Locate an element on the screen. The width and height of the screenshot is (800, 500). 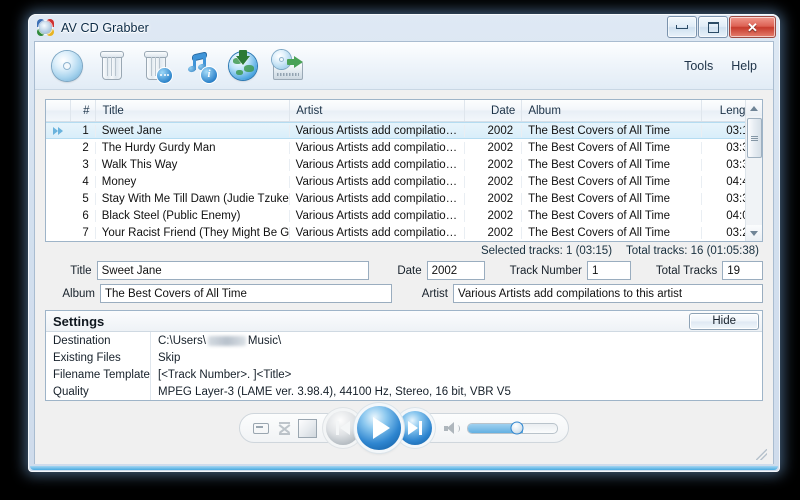
grab-to-drive-button is located at coordinates (287, 66).